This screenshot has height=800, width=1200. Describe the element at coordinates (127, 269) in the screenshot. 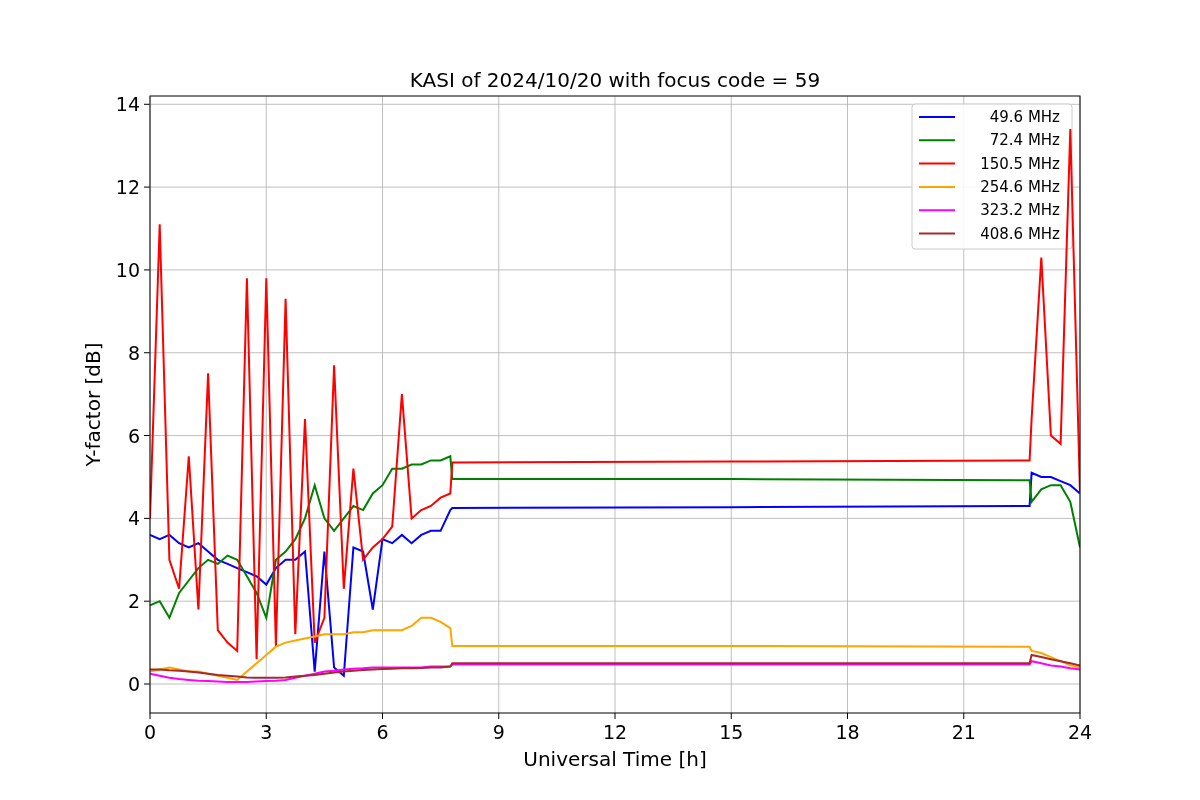

I see `y-tick-label: 10` at that location.